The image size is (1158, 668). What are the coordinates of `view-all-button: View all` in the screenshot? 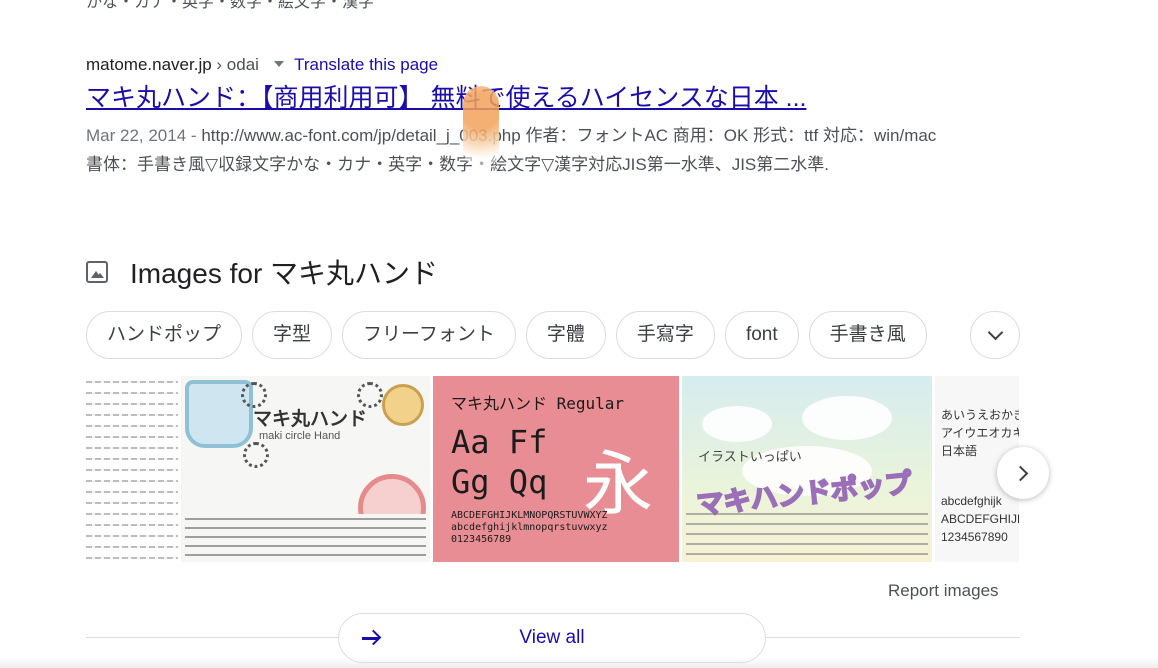 It's located at (552, 638).